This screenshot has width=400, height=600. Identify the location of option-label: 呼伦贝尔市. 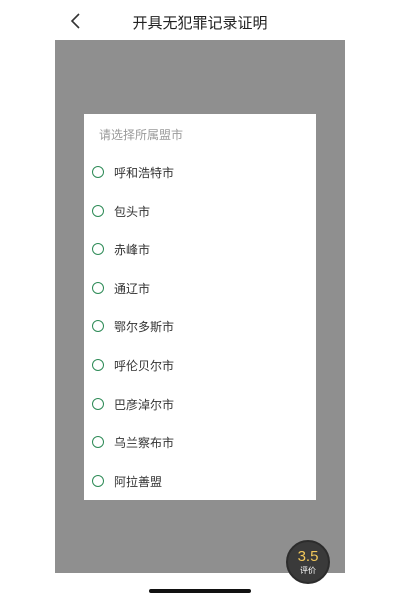
(144, 365).